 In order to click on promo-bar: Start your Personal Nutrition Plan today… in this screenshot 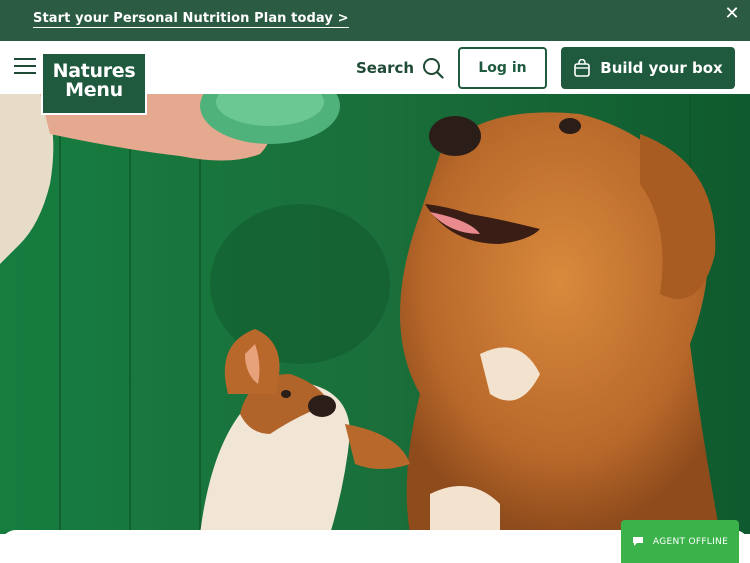, I will do `click(375, 20)`.